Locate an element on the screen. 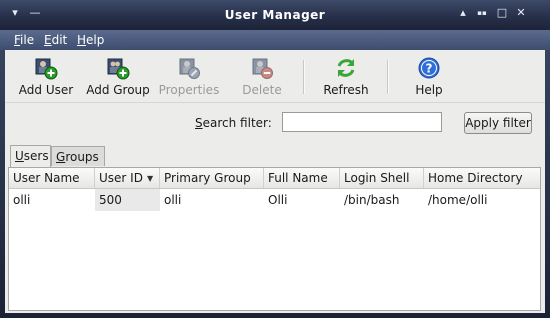 This screenshot has width=550, height=318. search-filter-label-text: earch filter: is located at coordinates (237, 123).